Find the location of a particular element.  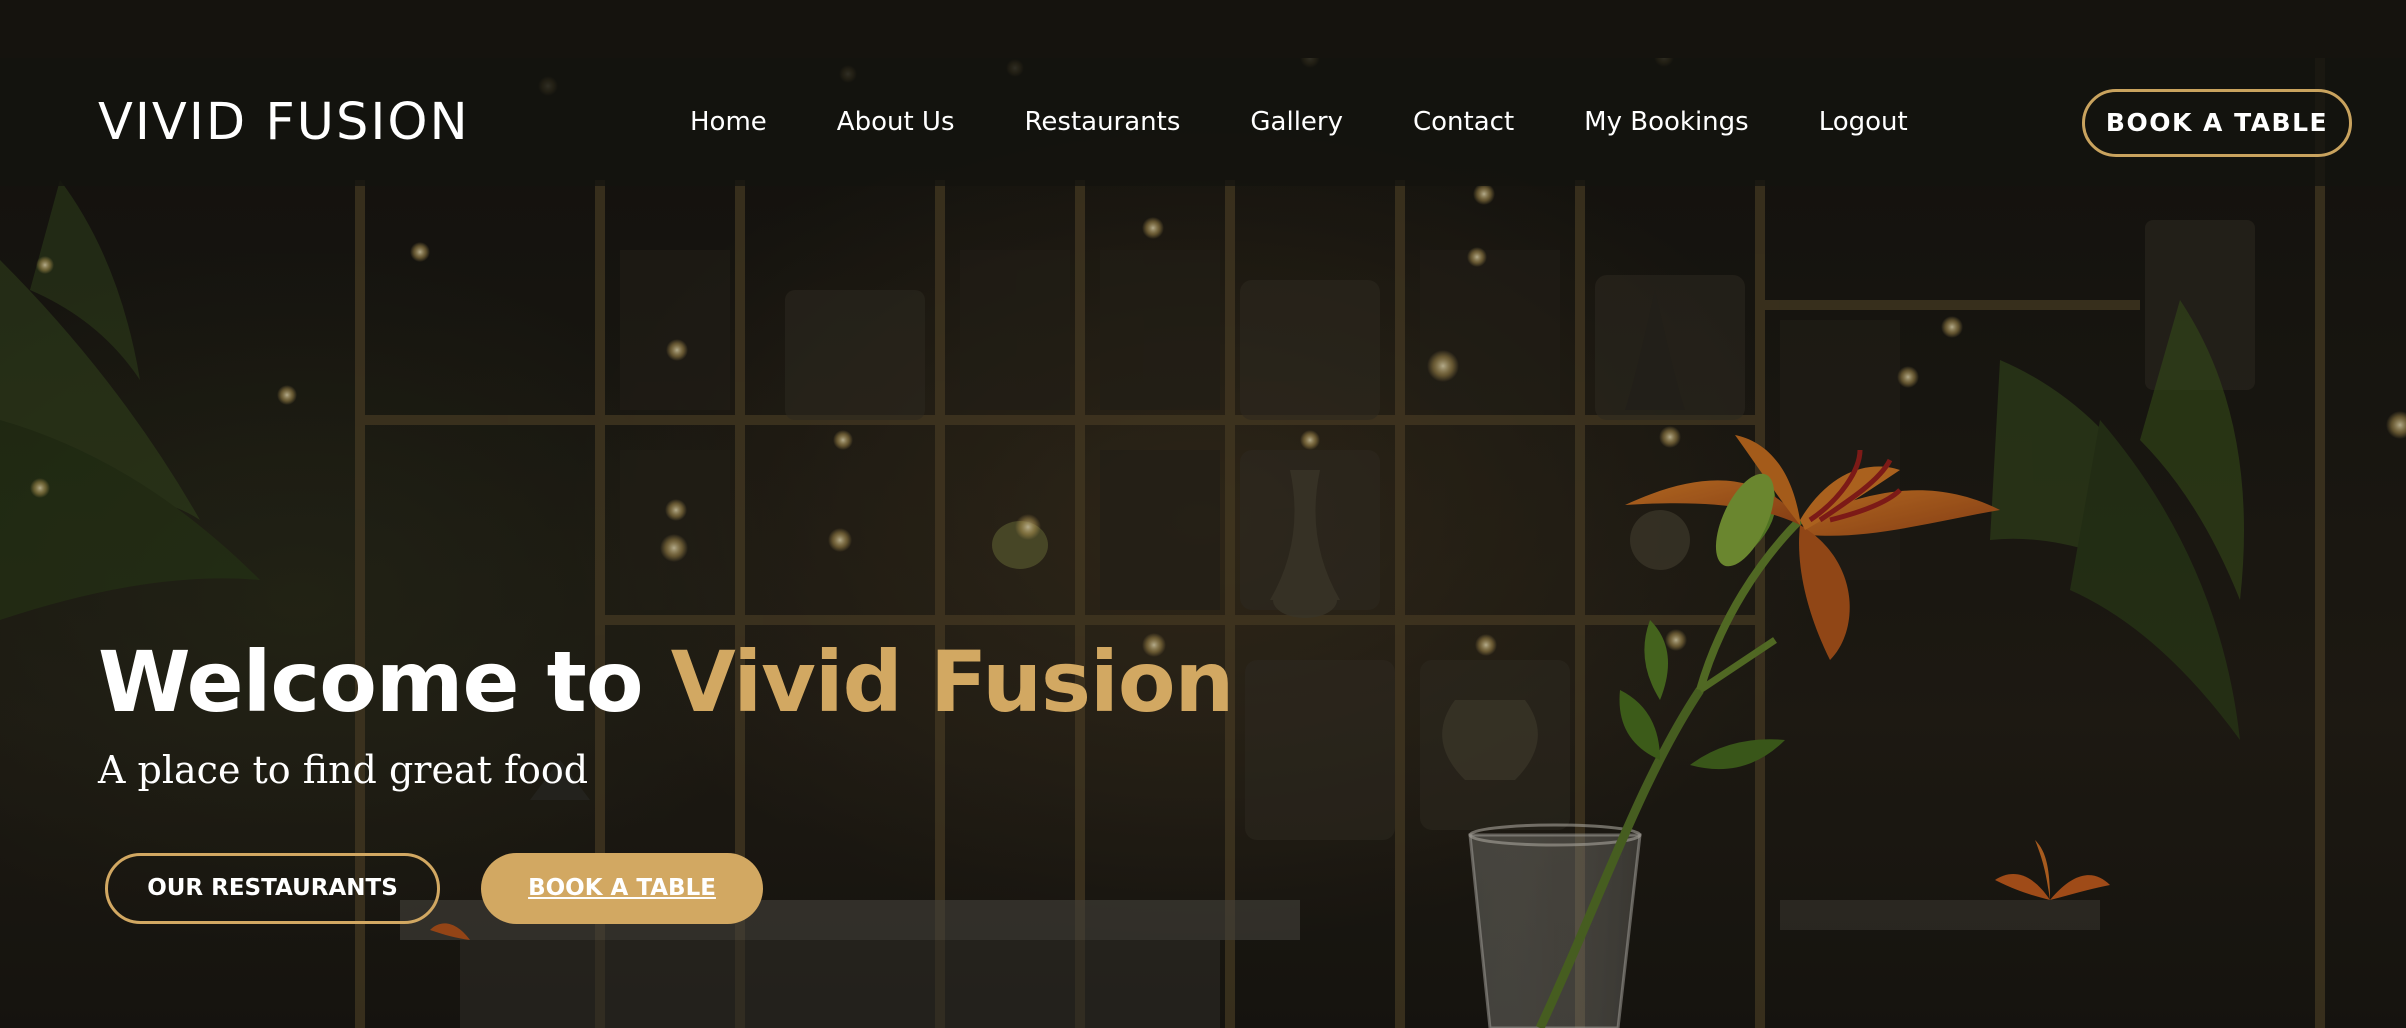

nav-item-home: Home is located at coordinates (728, 122).